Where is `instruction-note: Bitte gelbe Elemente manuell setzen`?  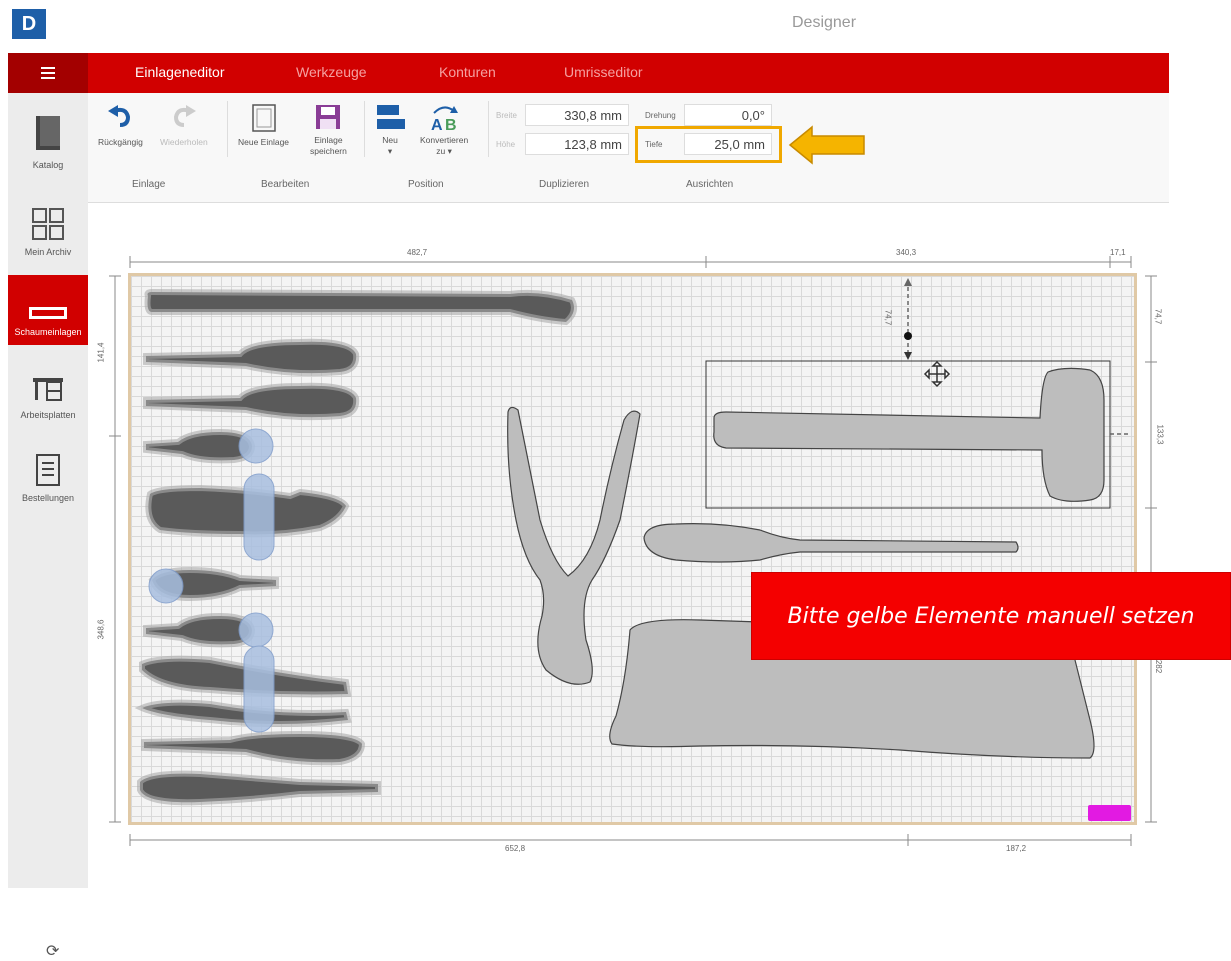
instruction-note: Bitte gelbe Elemente manuell setzen is located at coordinates (991, 616).